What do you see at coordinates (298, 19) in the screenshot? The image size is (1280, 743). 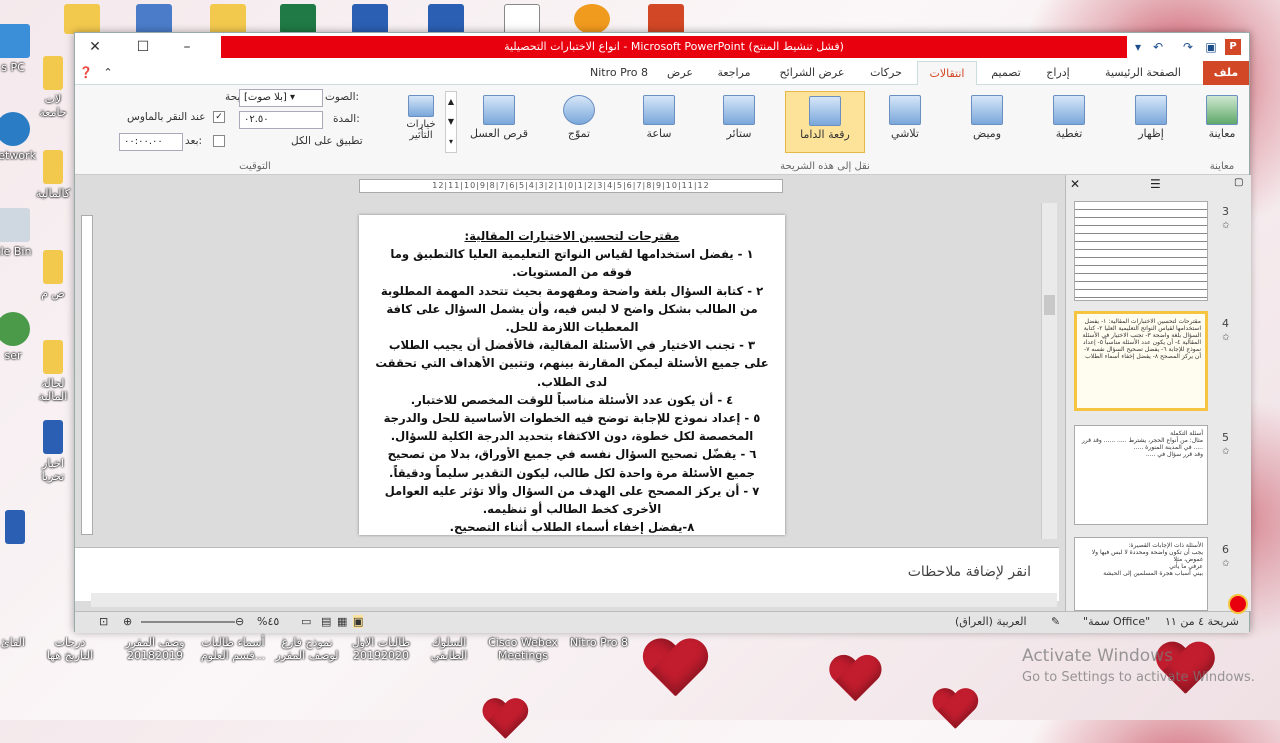 I see `excel-file-icon` at bounding box center [298, 19].